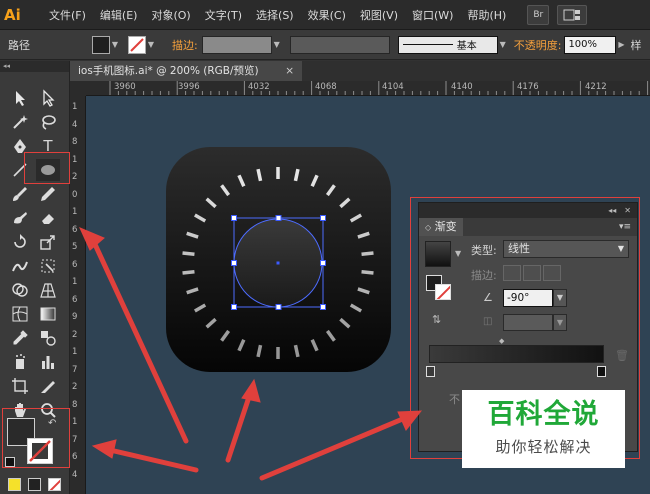  I want to click on free-transform-tool, so click(48, 266).